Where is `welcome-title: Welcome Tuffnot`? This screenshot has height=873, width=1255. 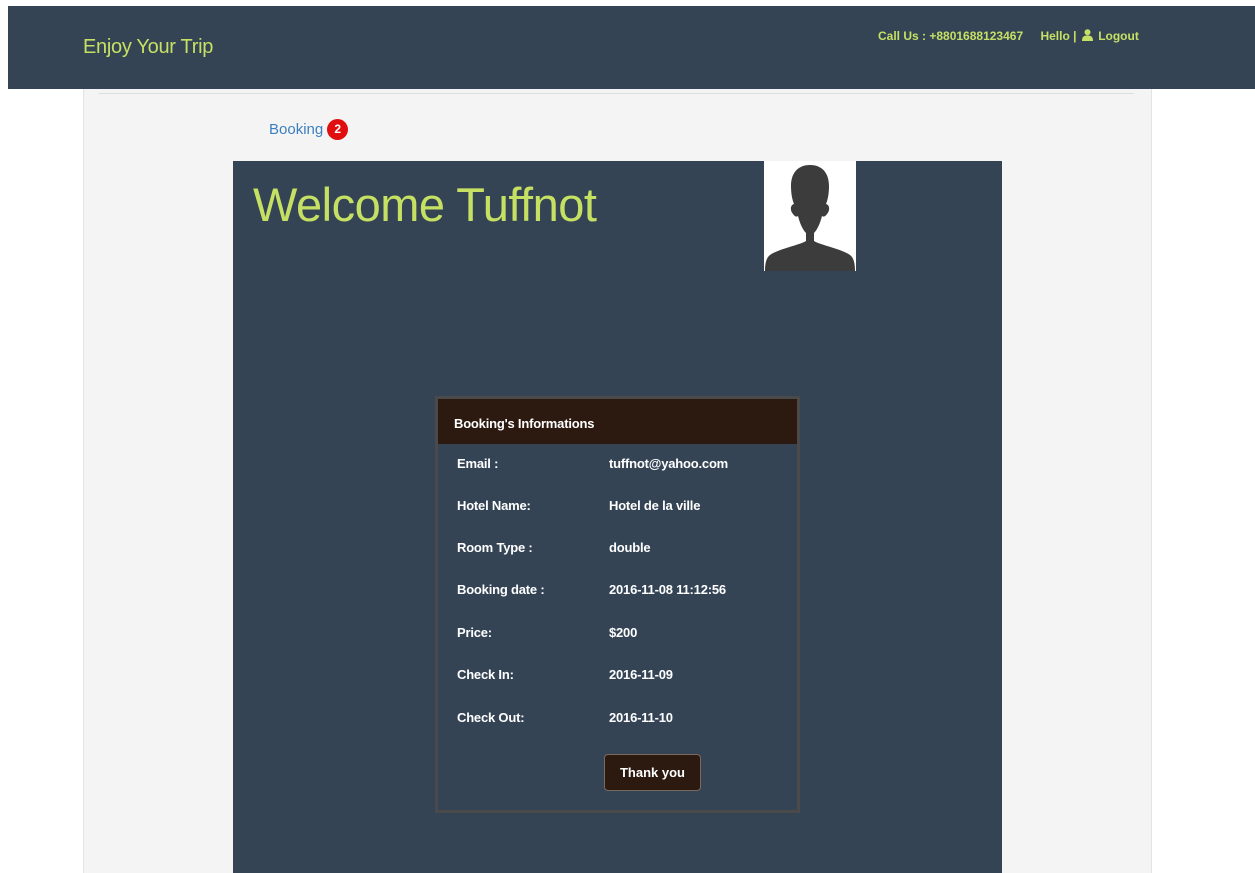 welcome-title: Welcome Tuffnot is located at coordinates (425, 204).